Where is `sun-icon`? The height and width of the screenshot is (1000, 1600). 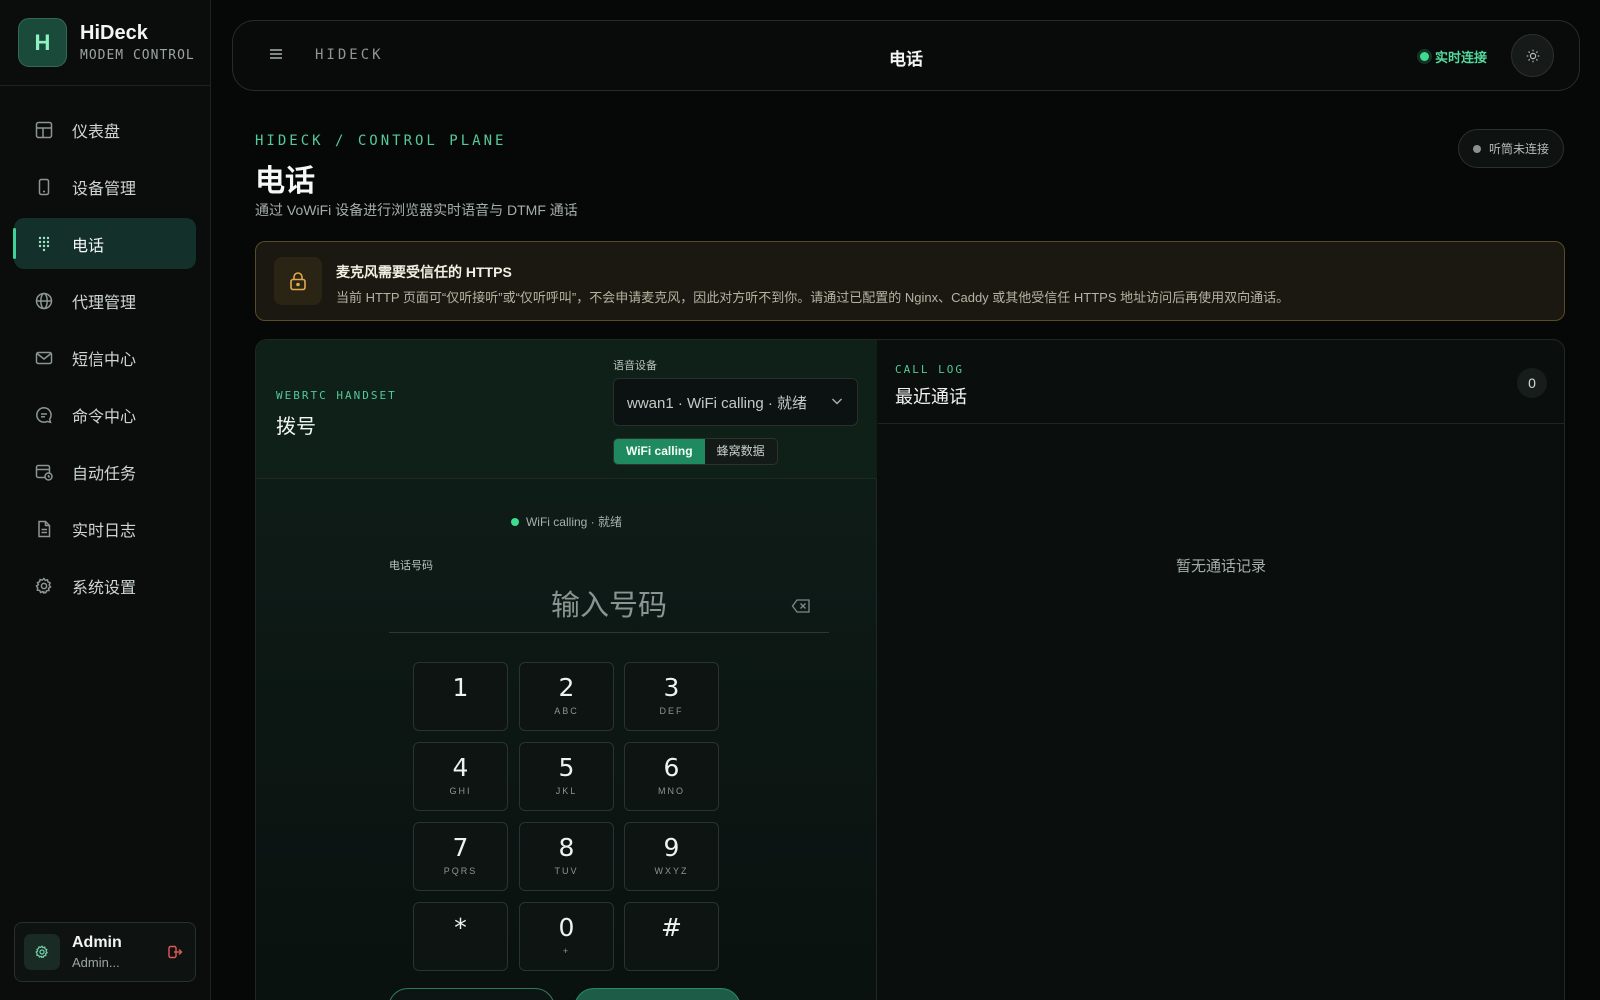
sun-icon is located at coordinates (1533, 56).